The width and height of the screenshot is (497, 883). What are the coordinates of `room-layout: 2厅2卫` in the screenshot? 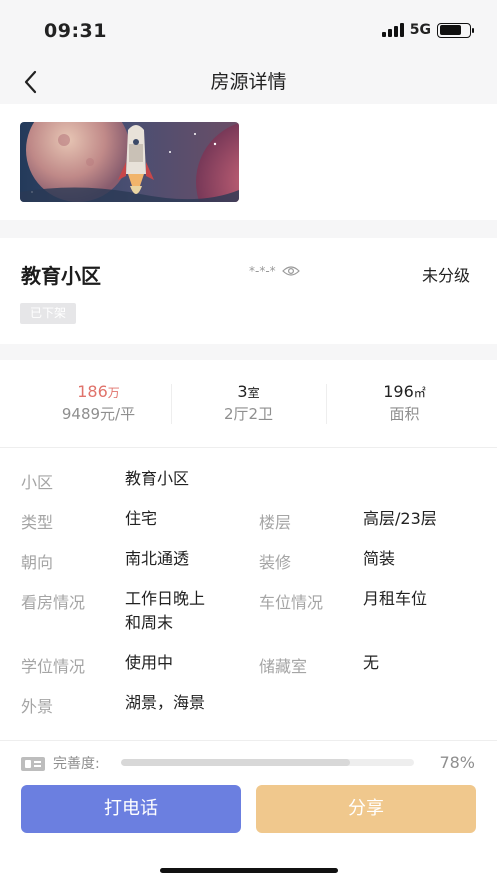 It's located at (248, 414).